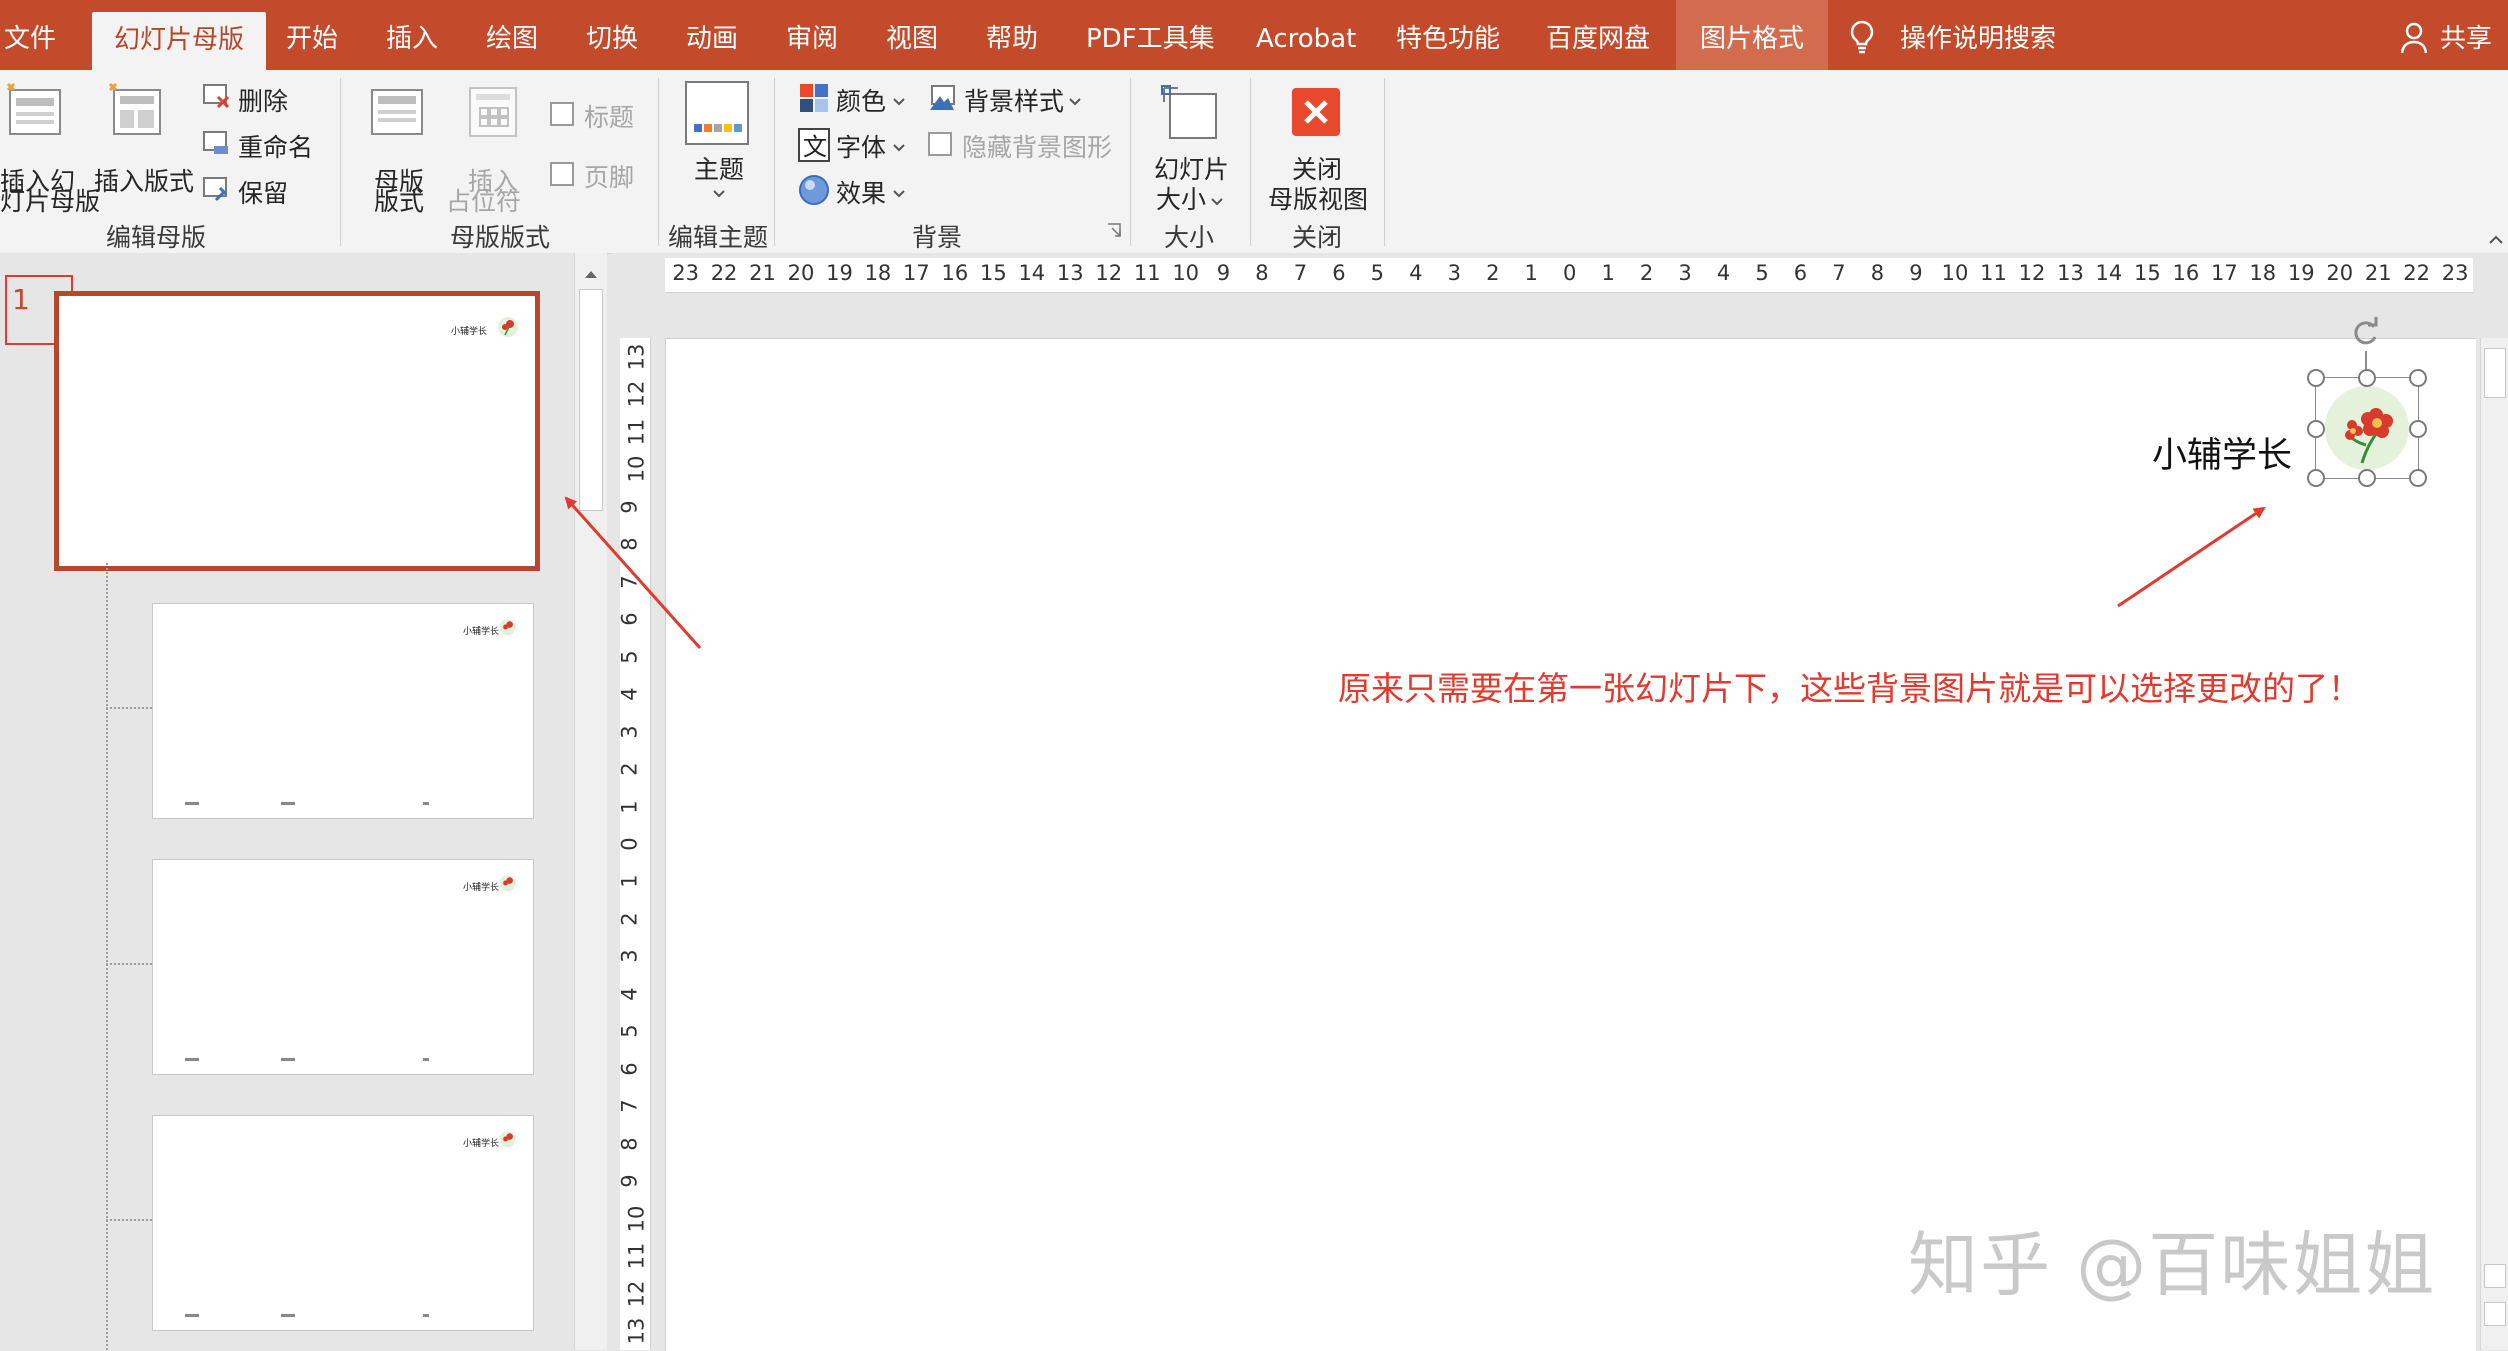 This screenshot has width=2508, height=1351. What do you see at coordinates (2466, 35) in the screenshot?
I see `share-button: 共享` at bounding box center [2466, 35].